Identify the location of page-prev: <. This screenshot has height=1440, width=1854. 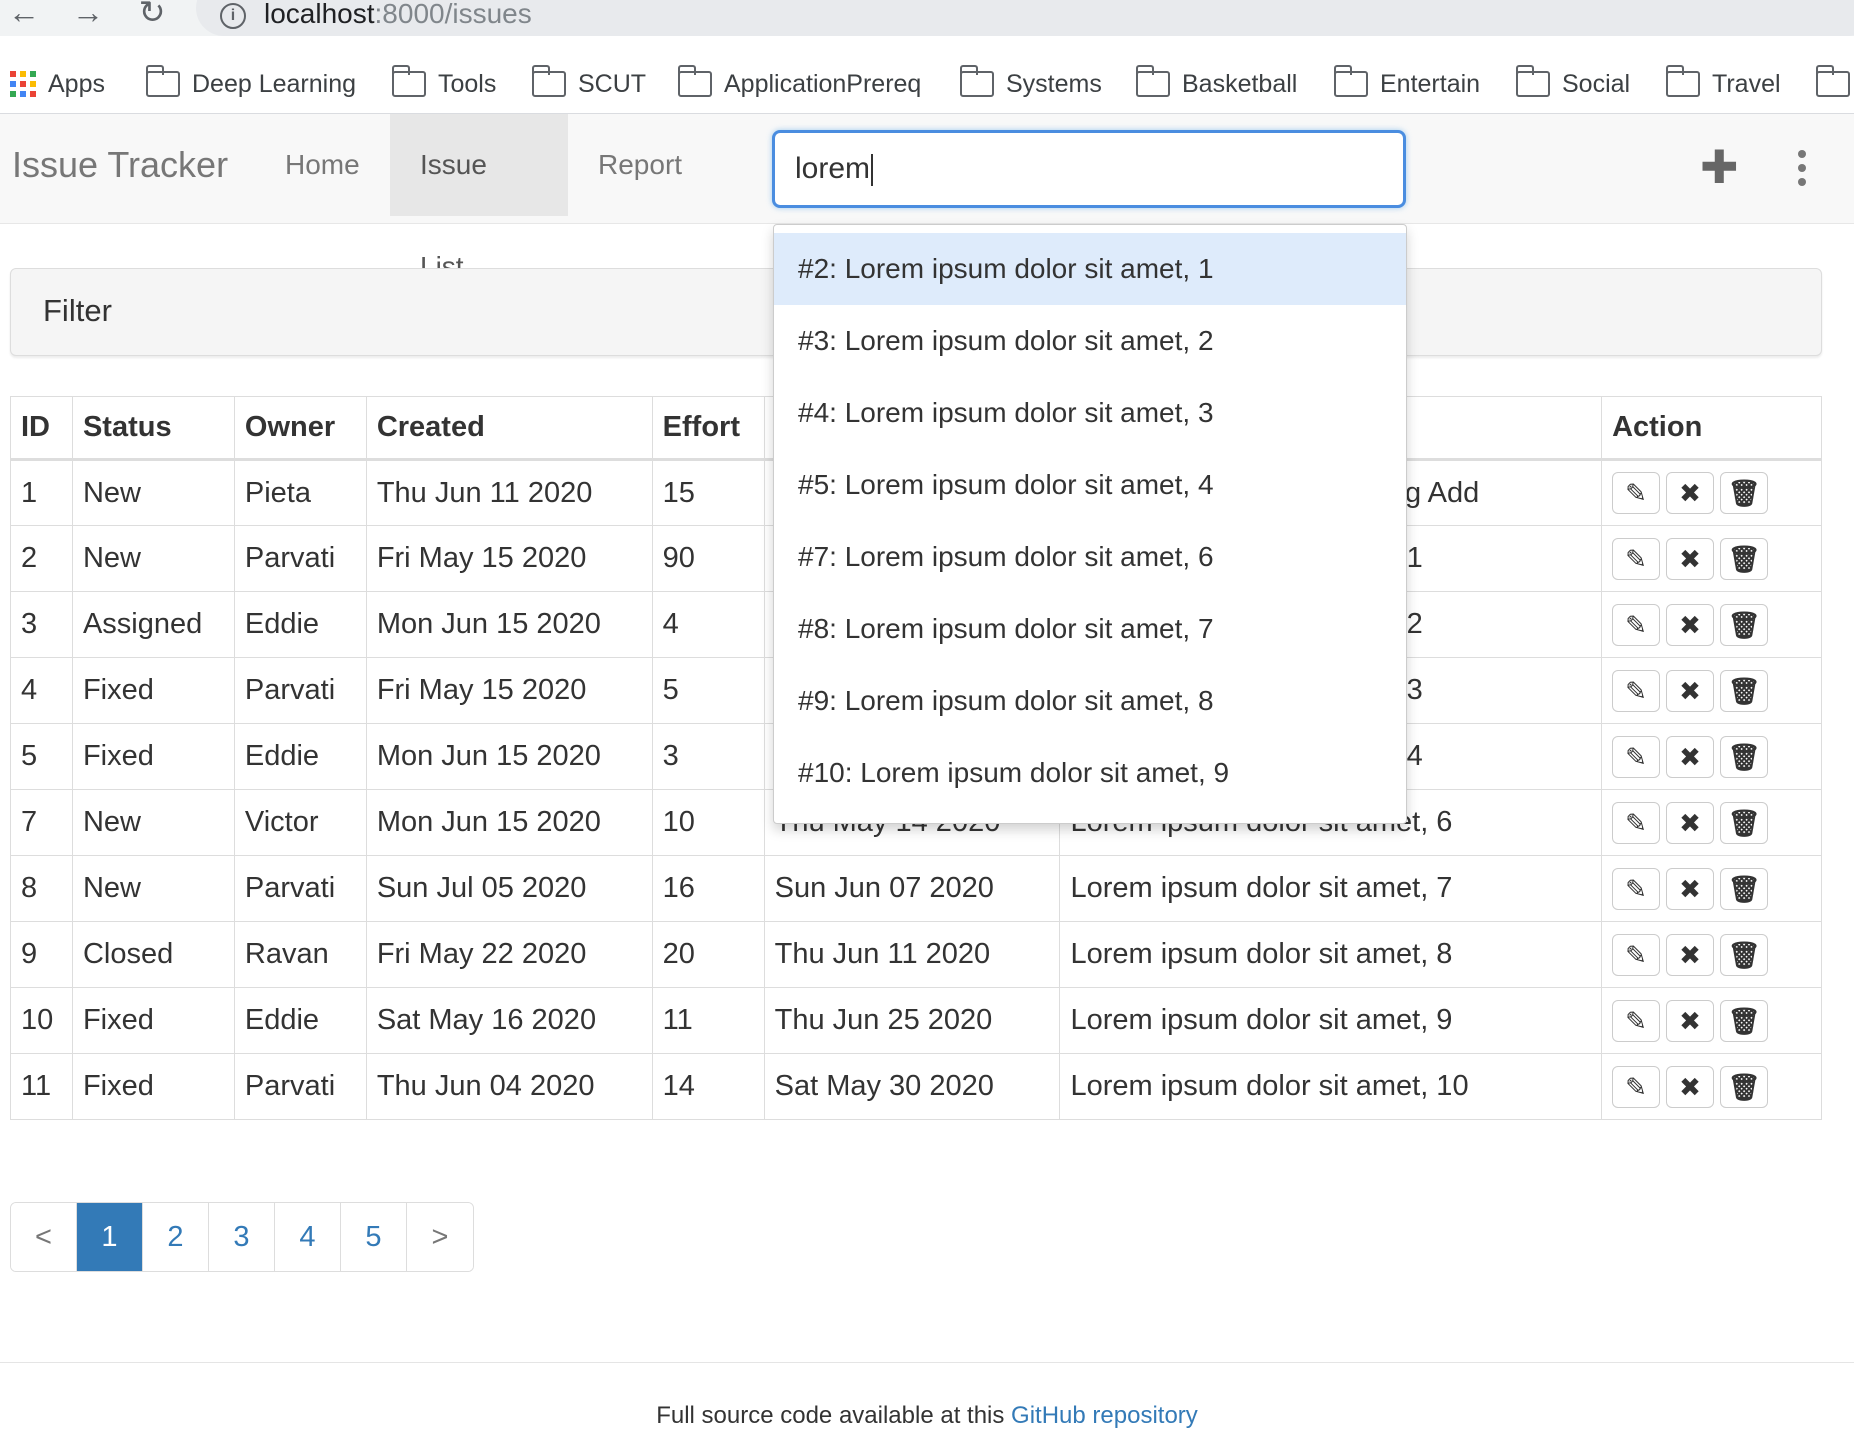
(44, 1237).